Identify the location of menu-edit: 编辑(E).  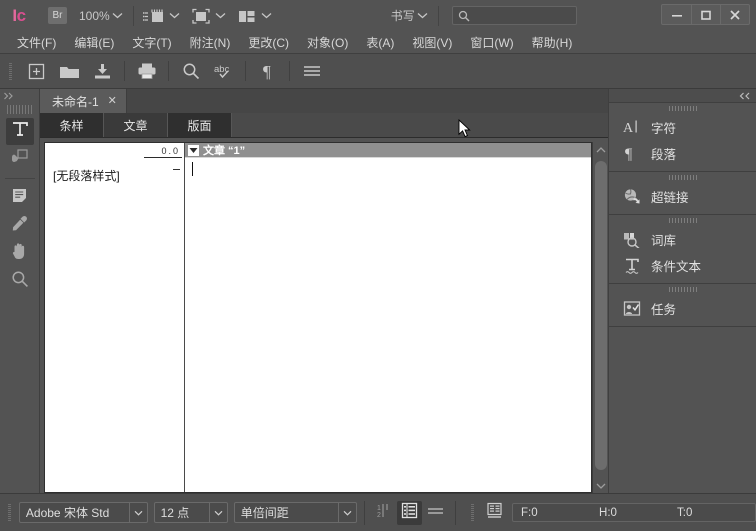
(94, 42).